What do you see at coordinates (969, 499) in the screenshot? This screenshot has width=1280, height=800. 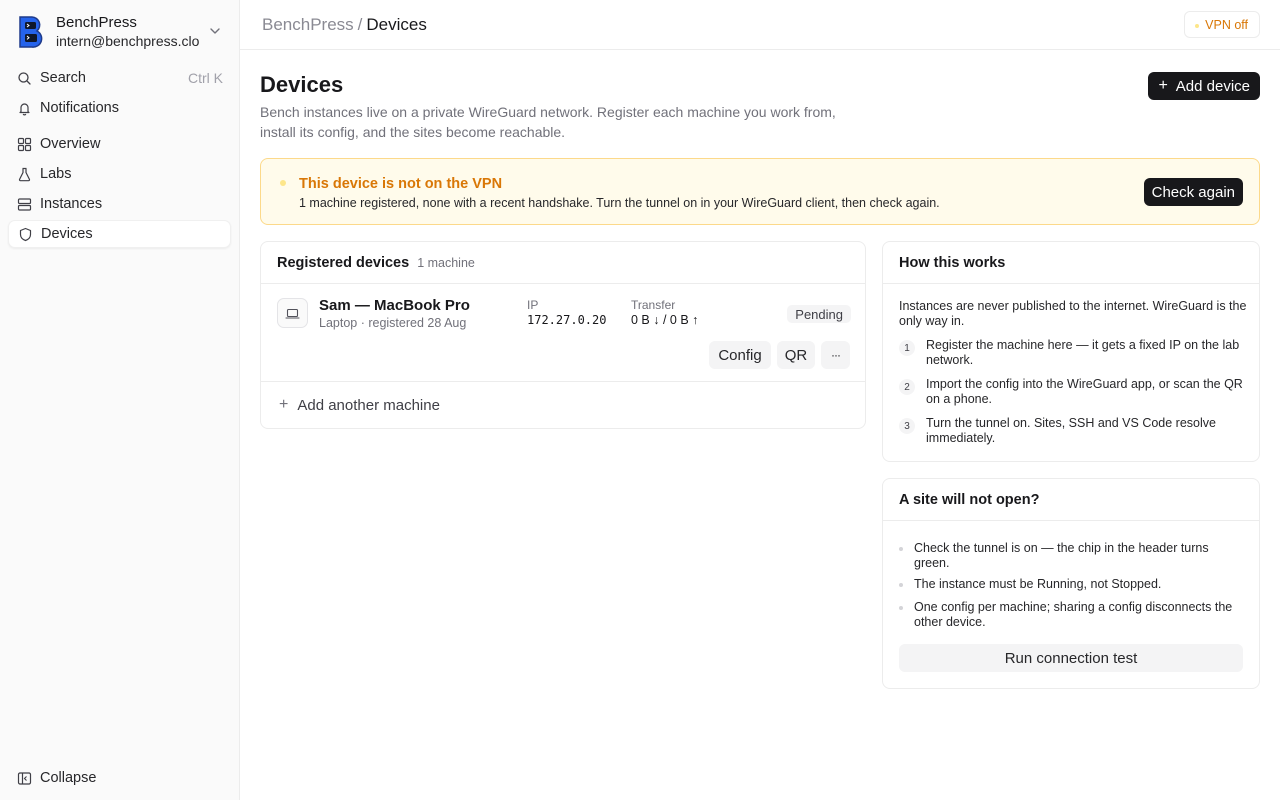 I see `card-title: A site will not open?` at bounding box center [969, 499].